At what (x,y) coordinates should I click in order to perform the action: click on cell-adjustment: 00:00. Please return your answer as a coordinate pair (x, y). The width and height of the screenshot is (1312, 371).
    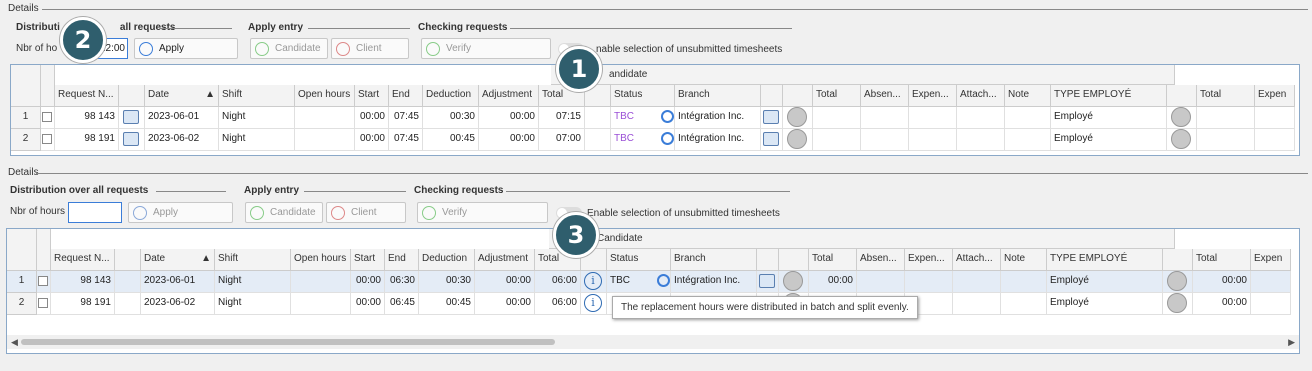
    Looking at the image, I should click on (509, 118).